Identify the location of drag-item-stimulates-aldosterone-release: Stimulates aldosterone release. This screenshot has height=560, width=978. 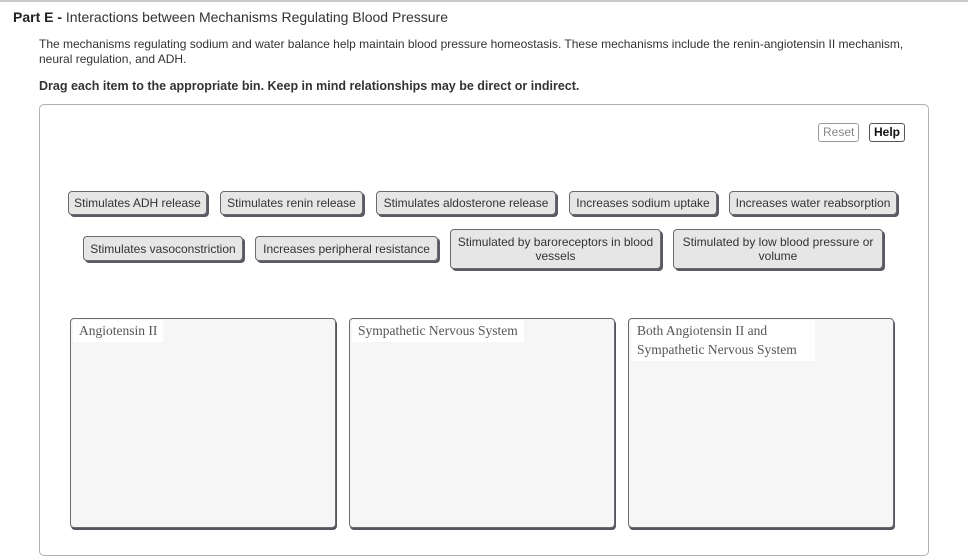
(466, 203).